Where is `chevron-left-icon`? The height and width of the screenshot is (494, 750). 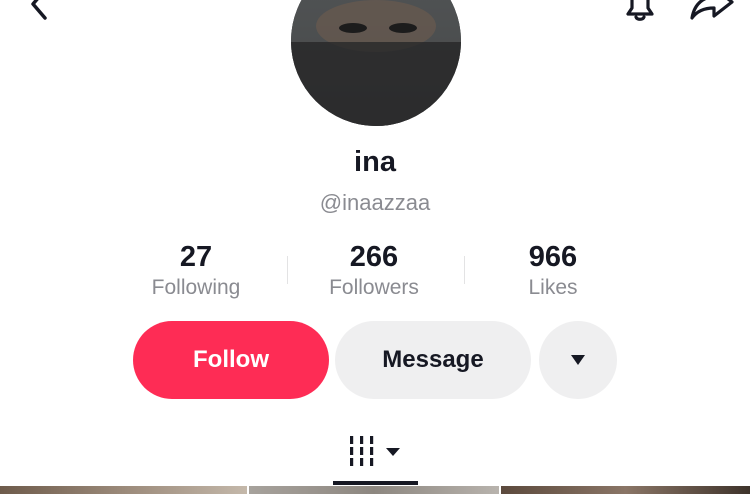 chevron-left-icon is located at coordinates (39, 10).